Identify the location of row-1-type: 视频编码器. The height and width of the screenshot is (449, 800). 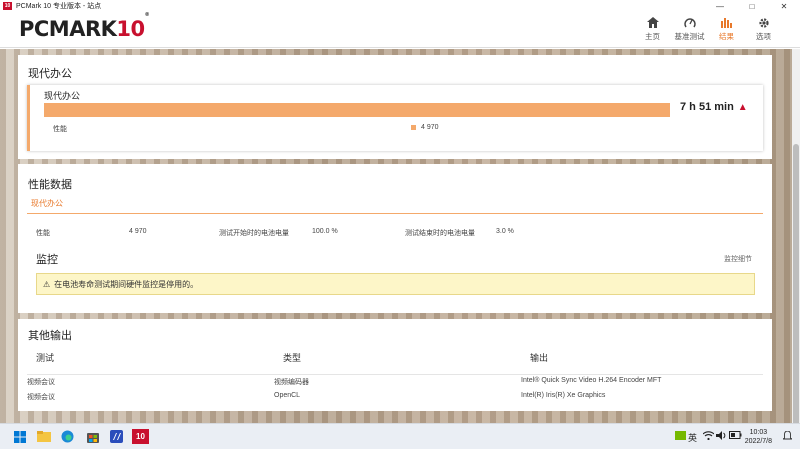
(291, 382).